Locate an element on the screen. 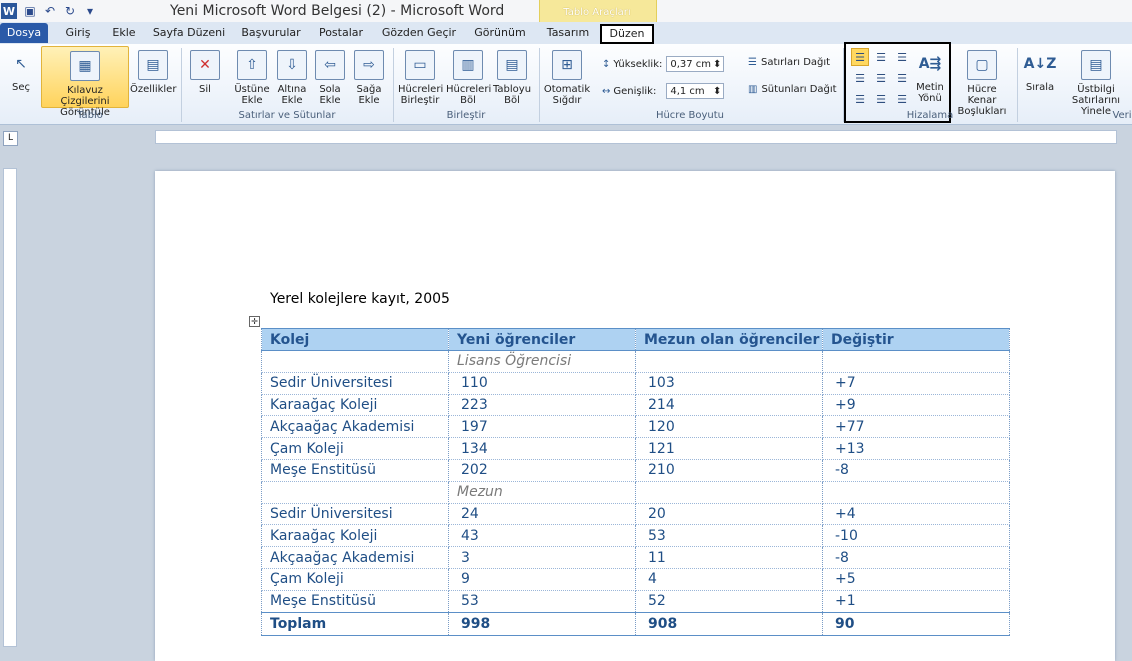 The image size is (1132, 661). table-cell: 120 is located at coordinates (729, 427).